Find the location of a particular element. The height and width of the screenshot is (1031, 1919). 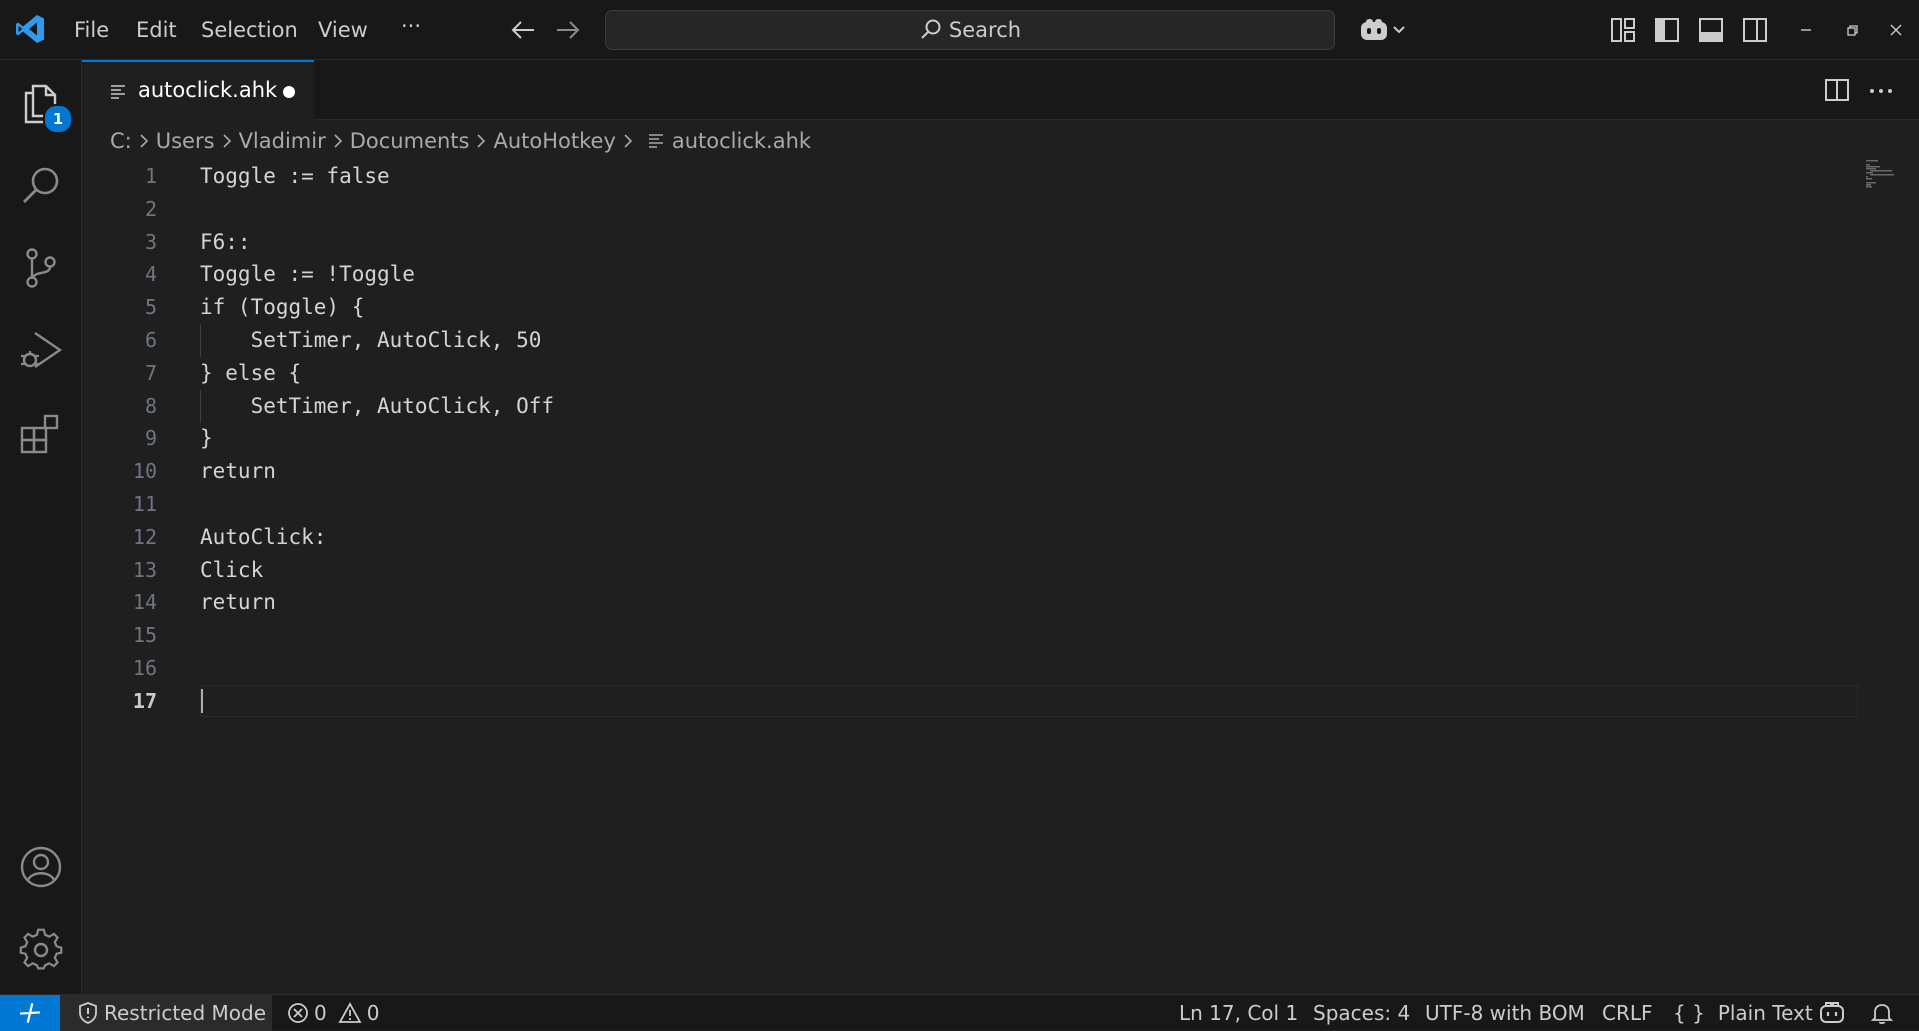

restricted-mode-button: Restricted Mode is located at coordinates (166, 1013).